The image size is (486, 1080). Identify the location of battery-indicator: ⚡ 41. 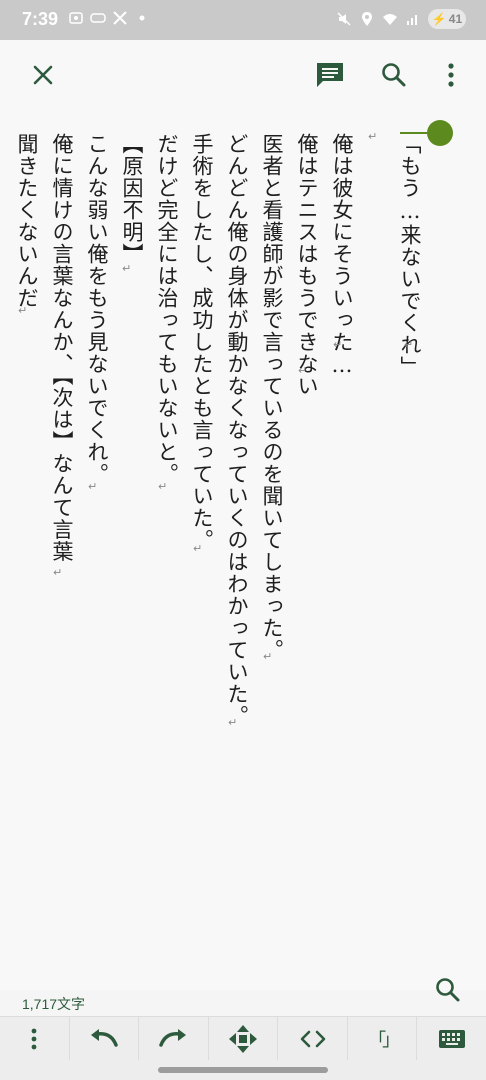
(447, 19).